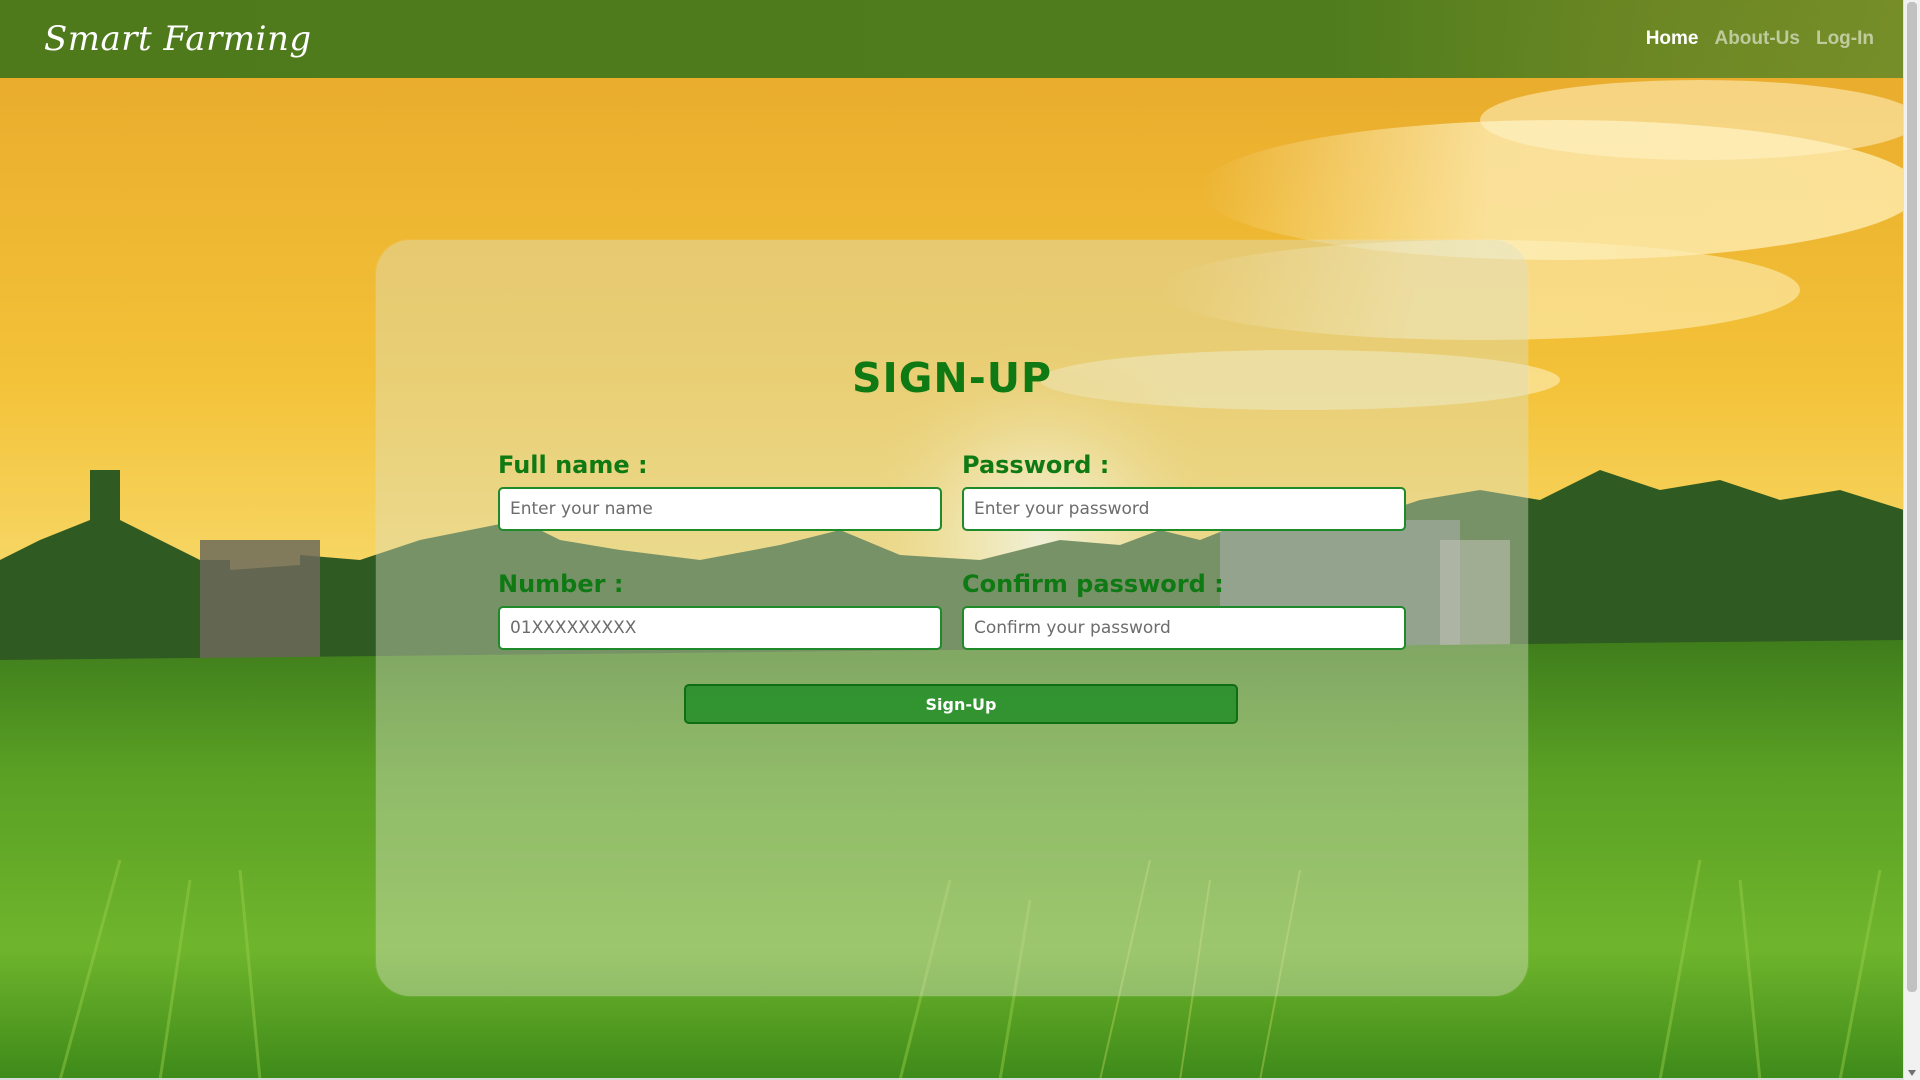 The width and height of the screenshot is (1920, 1080). What do you see at coordinates (961, 704) in the screenshot?
I see `signup-button: Sign-Up` at bounding box center [961, 704].